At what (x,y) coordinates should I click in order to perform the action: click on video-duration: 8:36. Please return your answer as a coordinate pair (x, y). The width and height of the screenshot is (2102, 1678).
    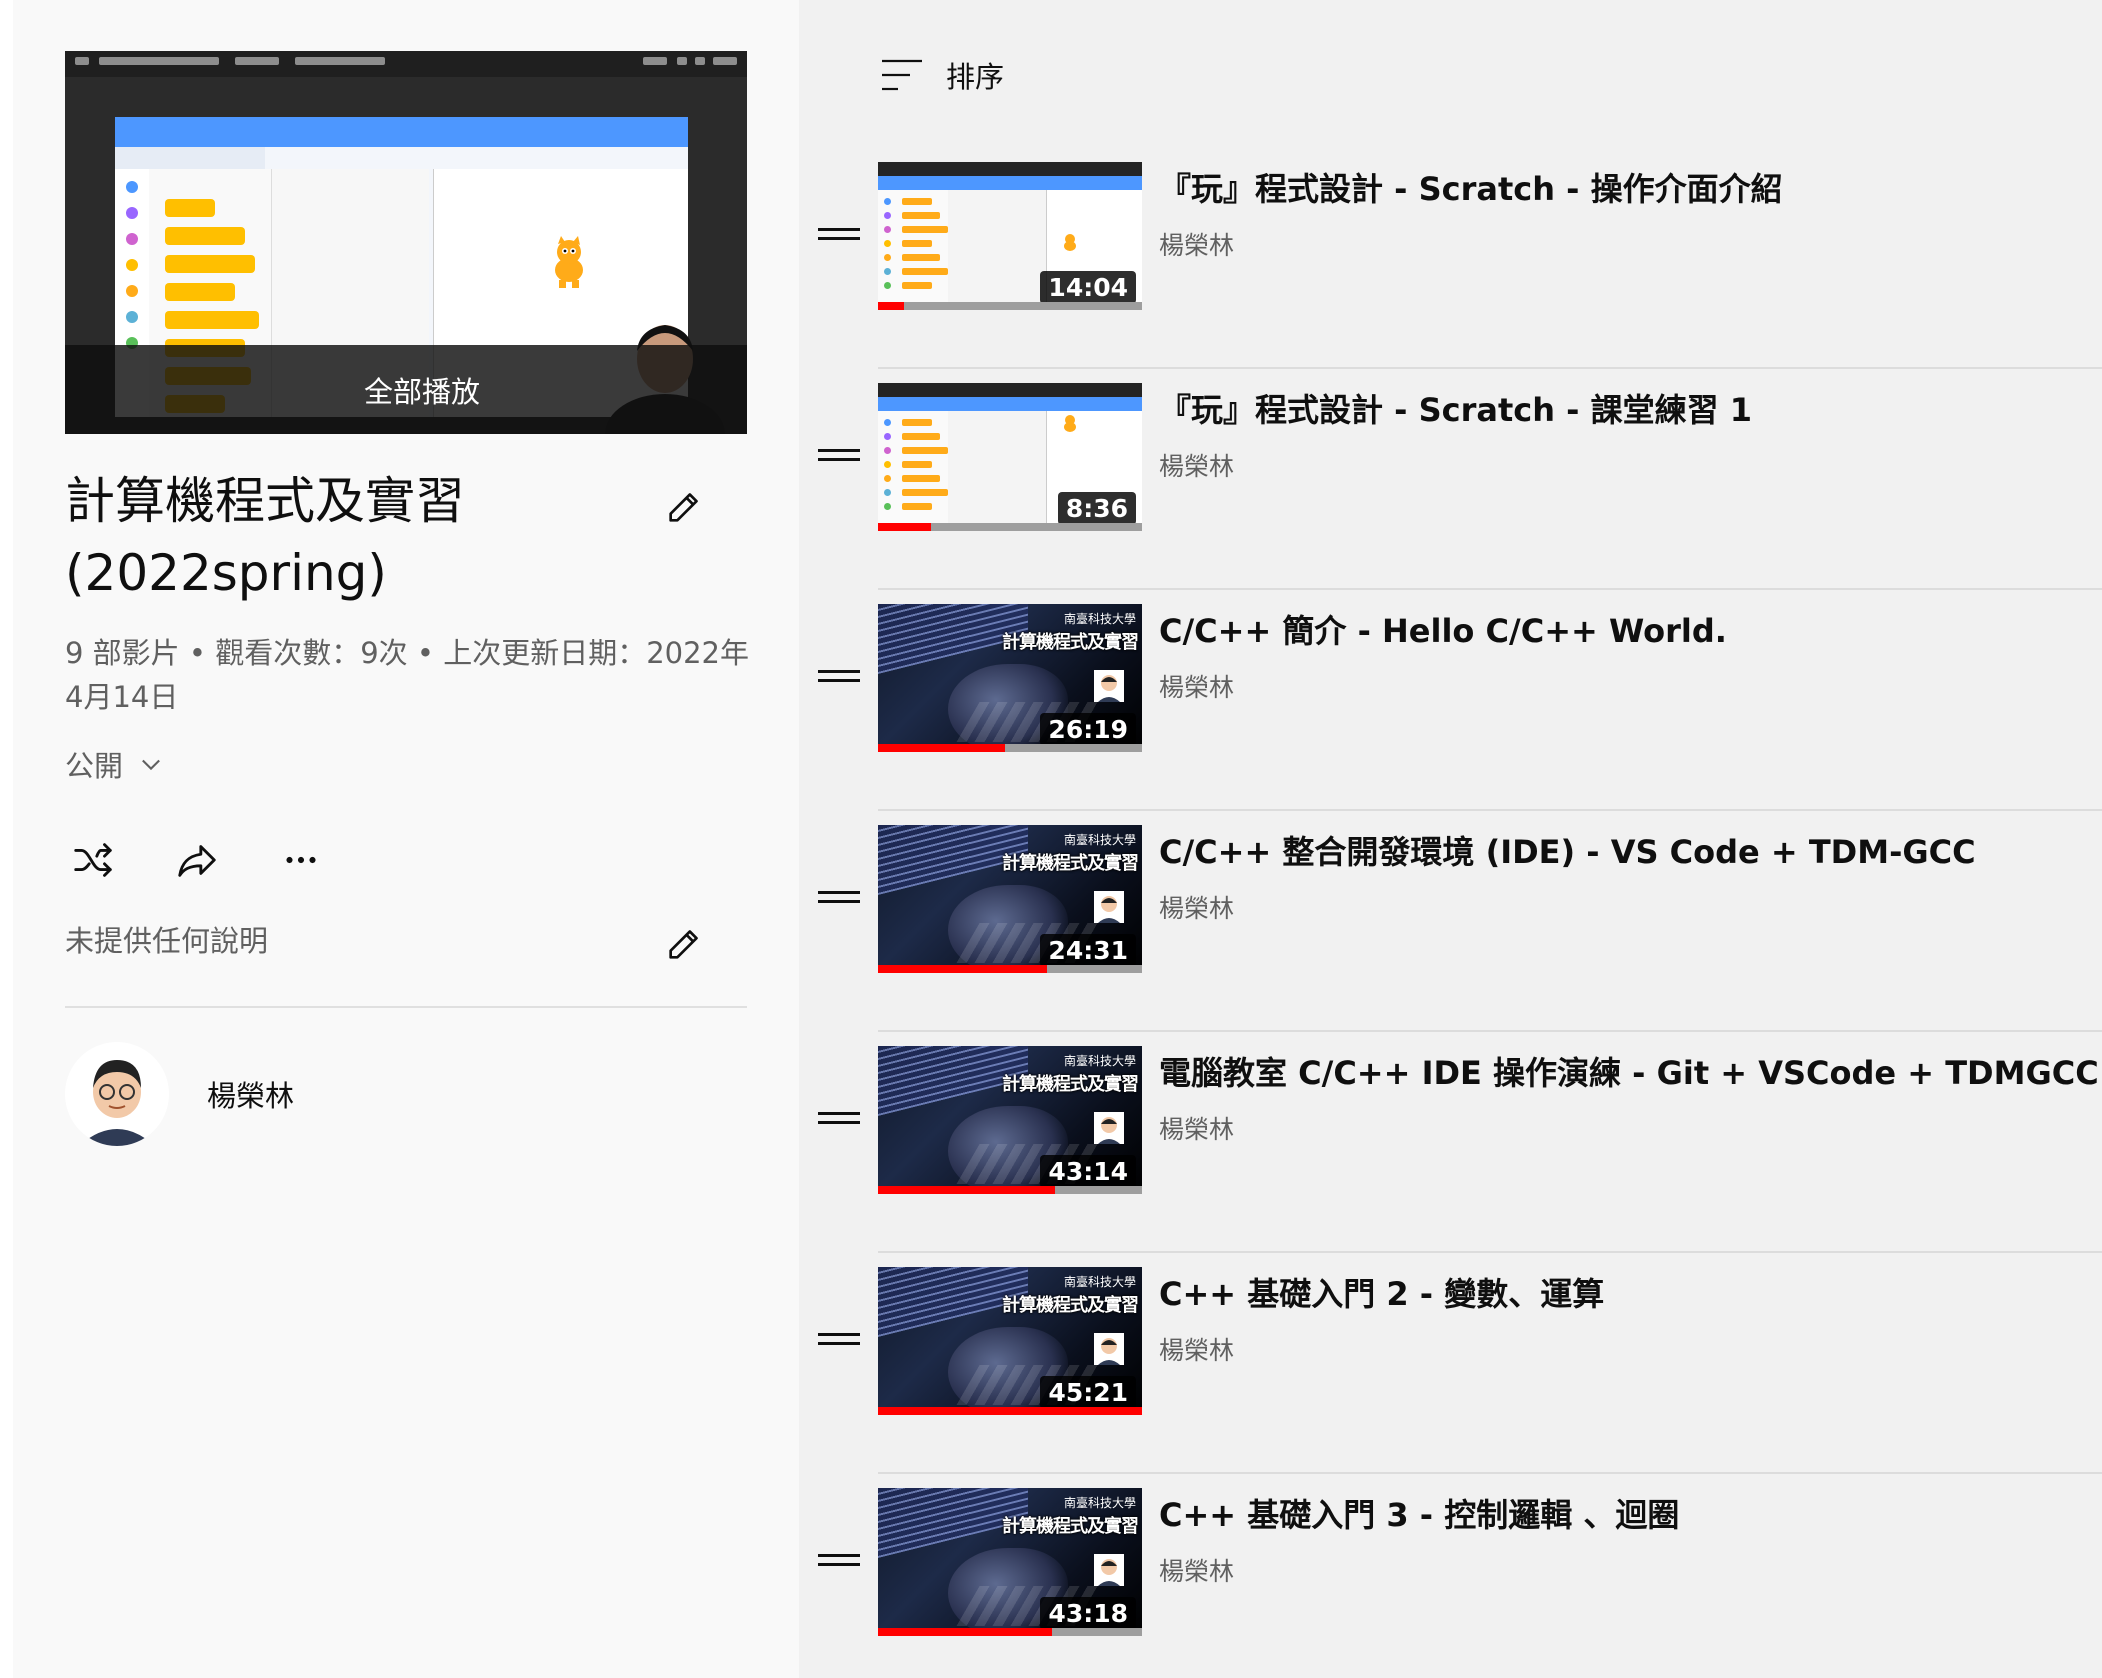
    Looking at the image, I should click on (1096, 508).